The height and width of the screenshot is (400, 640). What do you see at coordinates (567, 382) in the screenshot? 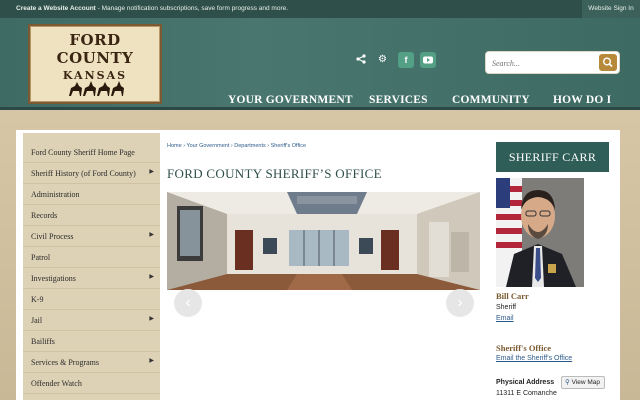
I see `map-pin-icon: ⚲` at bounding box center [567, 382].